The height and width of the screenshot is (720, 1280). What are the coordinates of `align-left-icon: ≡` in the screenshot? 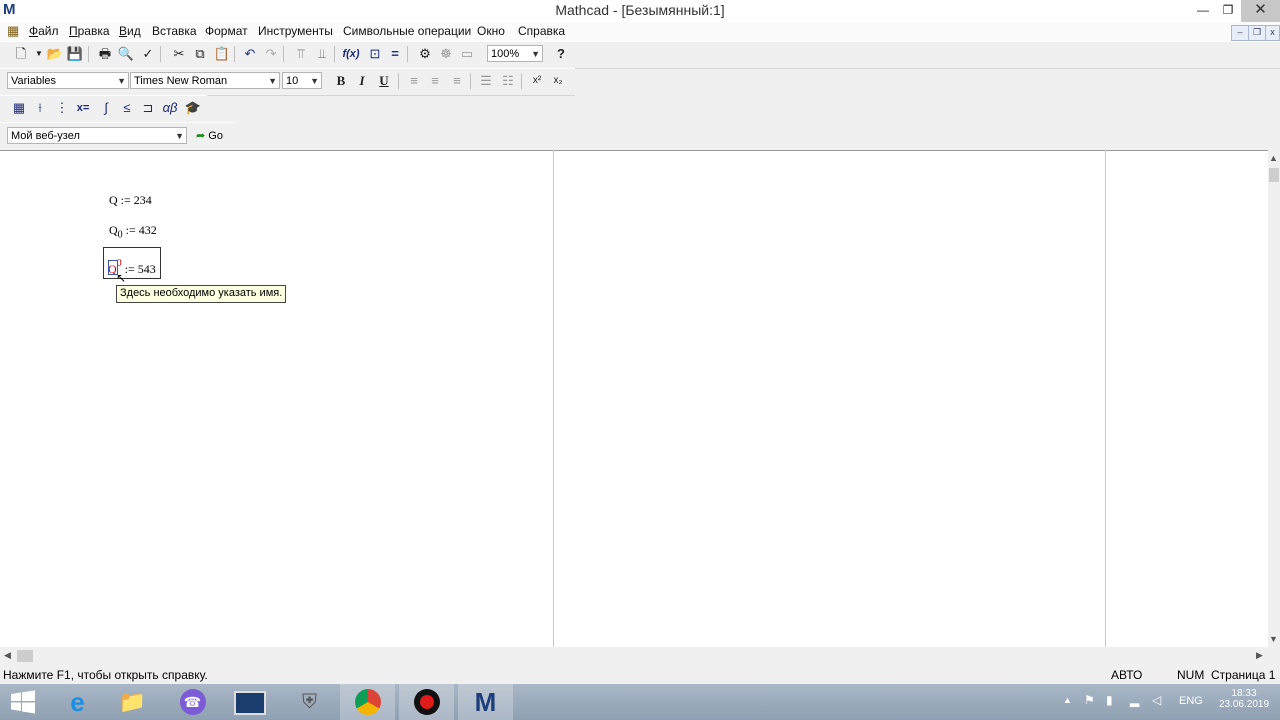 It's located at (414, 81).